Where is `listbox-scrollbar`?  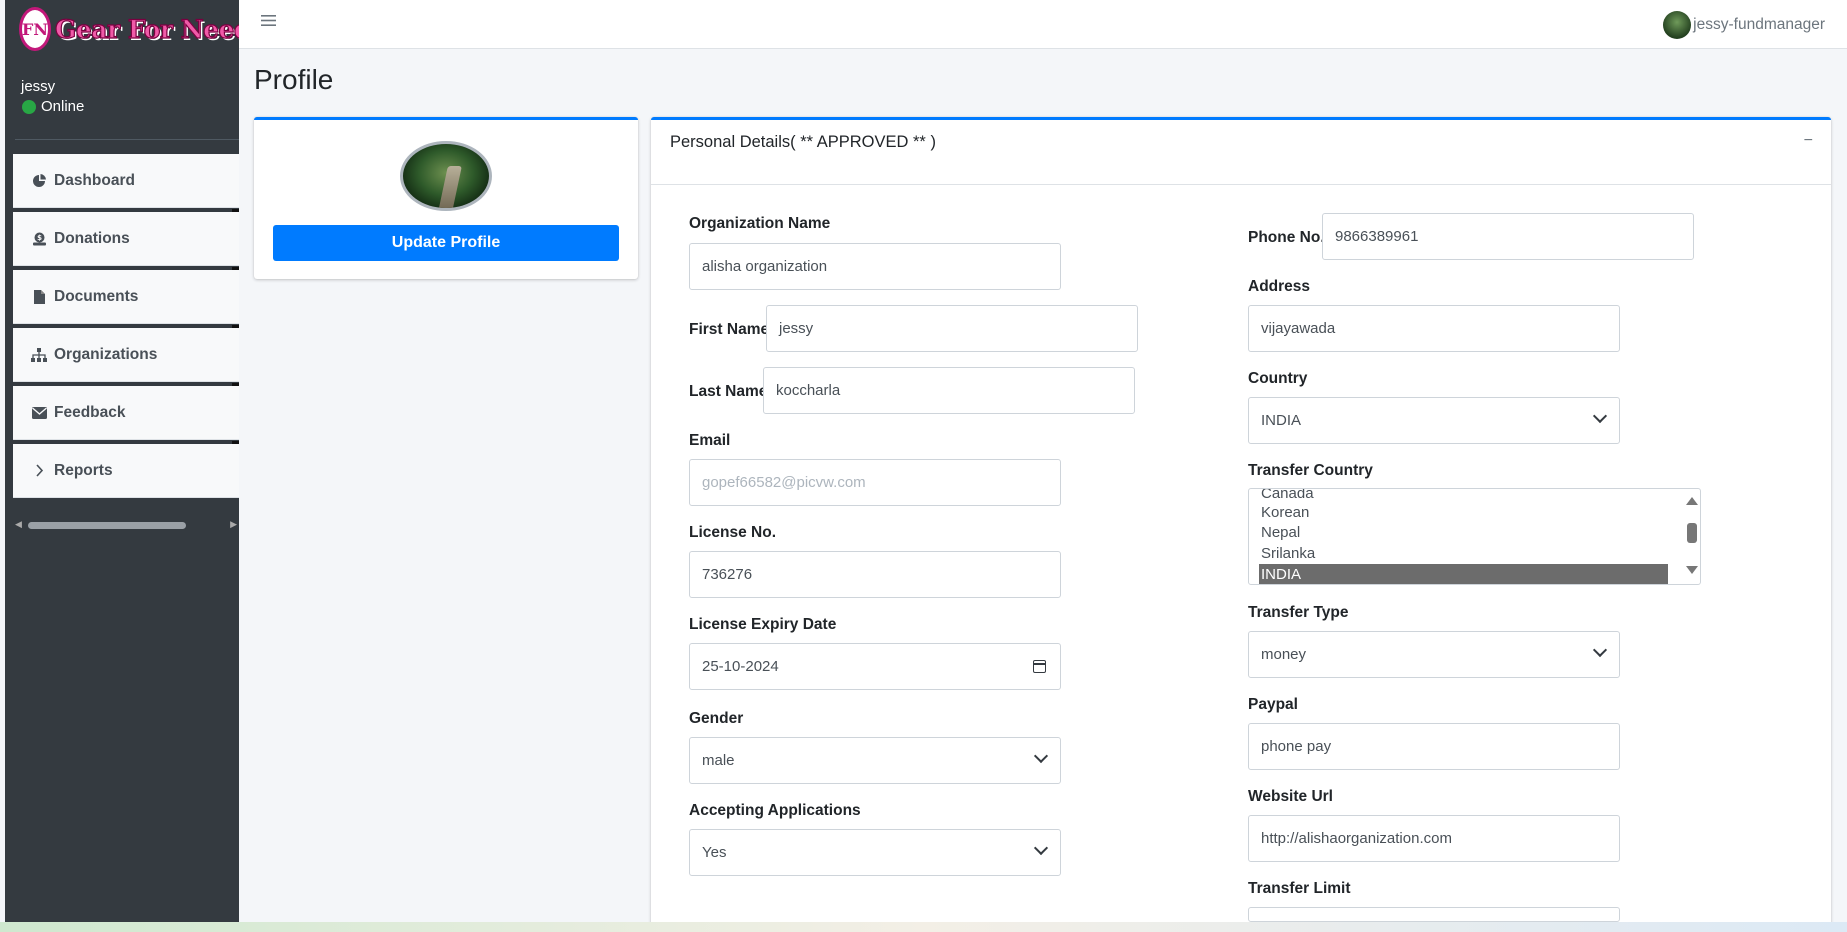
listbox-scrollbar is located at coordinates (1691, 536).